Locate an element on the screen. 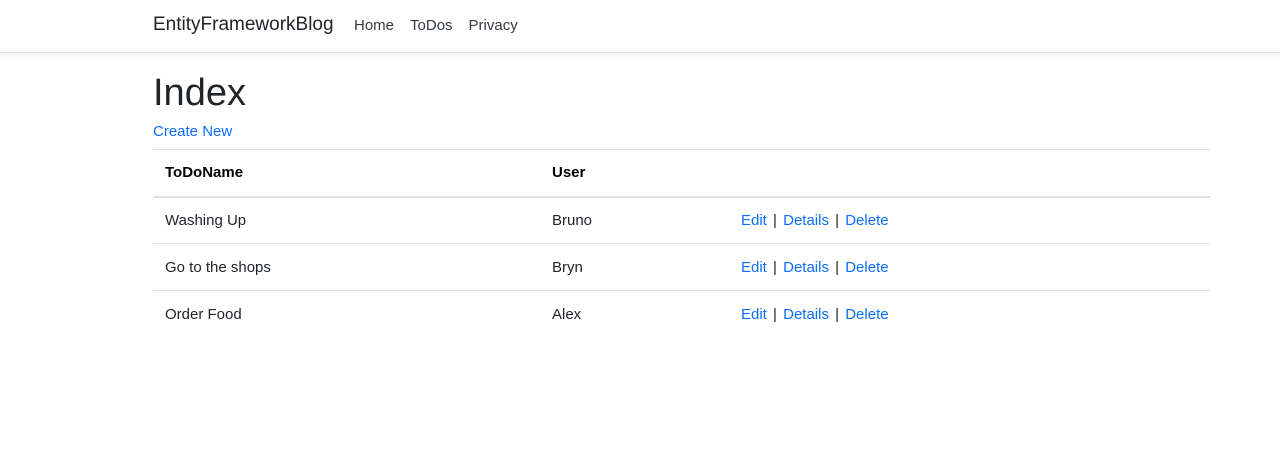 This screenshot has height=451, width=1280. todo-name-cell: Go to the shops is located at coordinates (218, 267).